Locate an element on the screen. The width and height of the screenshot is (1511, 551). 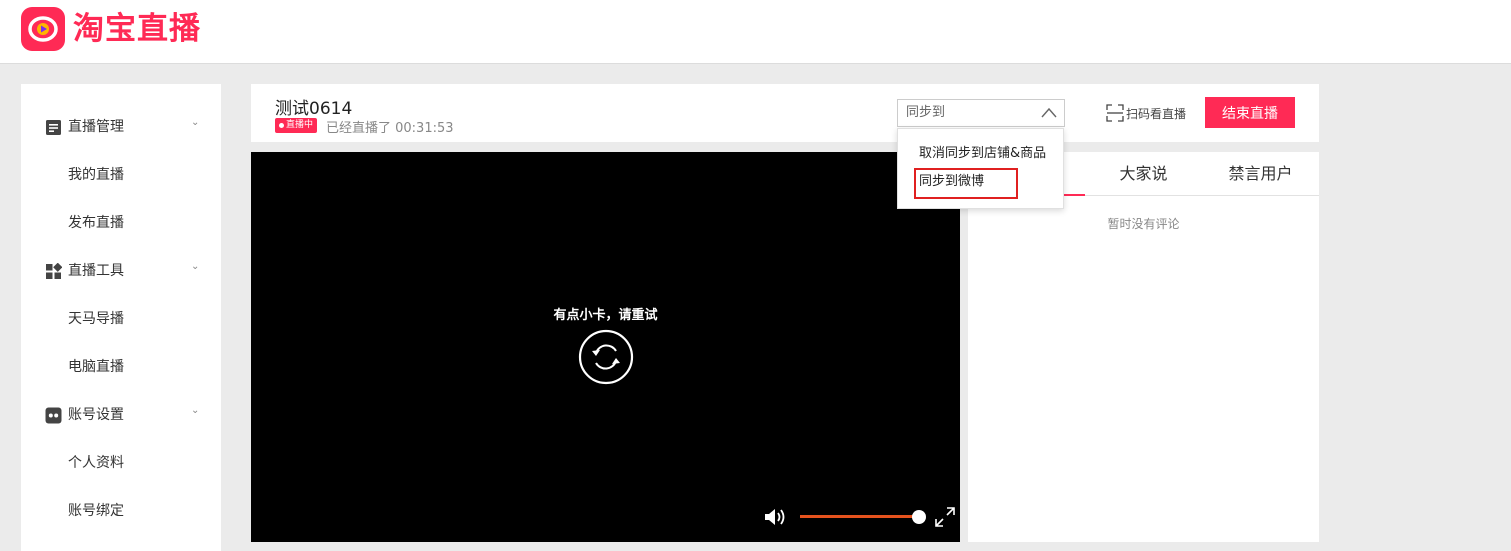
live-dot-icon is located at coordinates (281, 125).